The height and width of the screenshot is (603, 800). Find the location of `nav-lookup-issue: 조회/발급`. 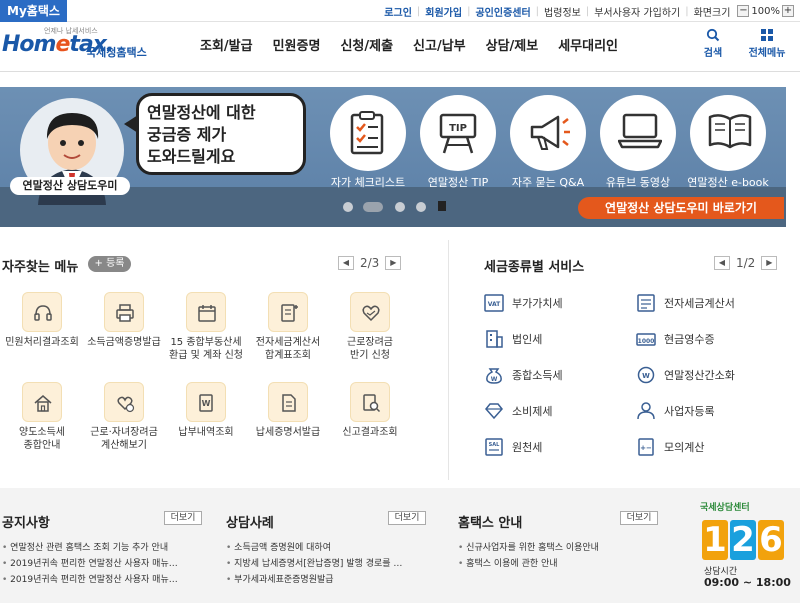

nav-lookup-issue: 조회/발급 is located at coordinates (226, 47).